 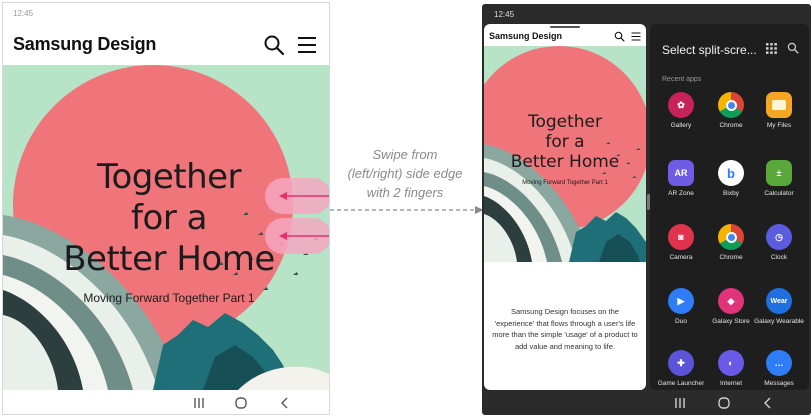 I want to click on app-tile: … Messages, so click(x=779, y=369).